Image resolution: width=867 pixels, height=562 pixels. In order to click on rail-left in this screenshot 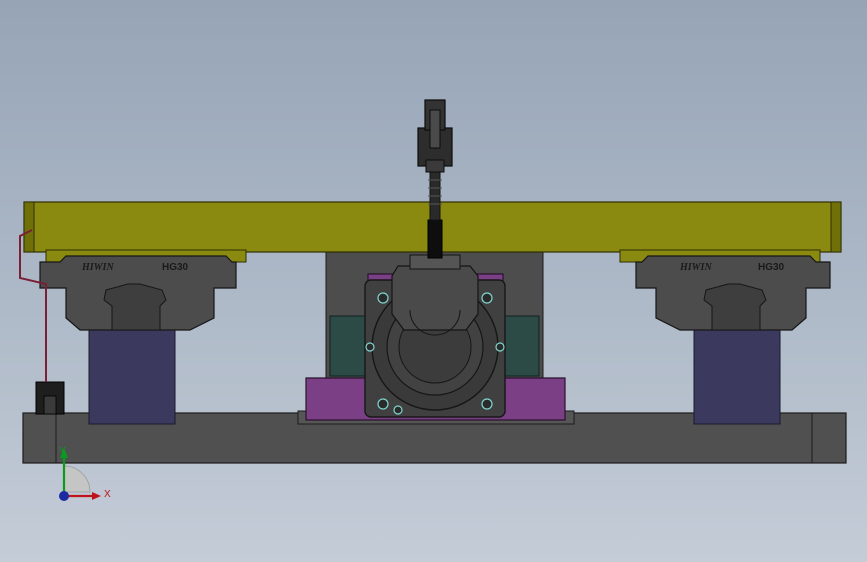, I will do `click(132, 376)`.